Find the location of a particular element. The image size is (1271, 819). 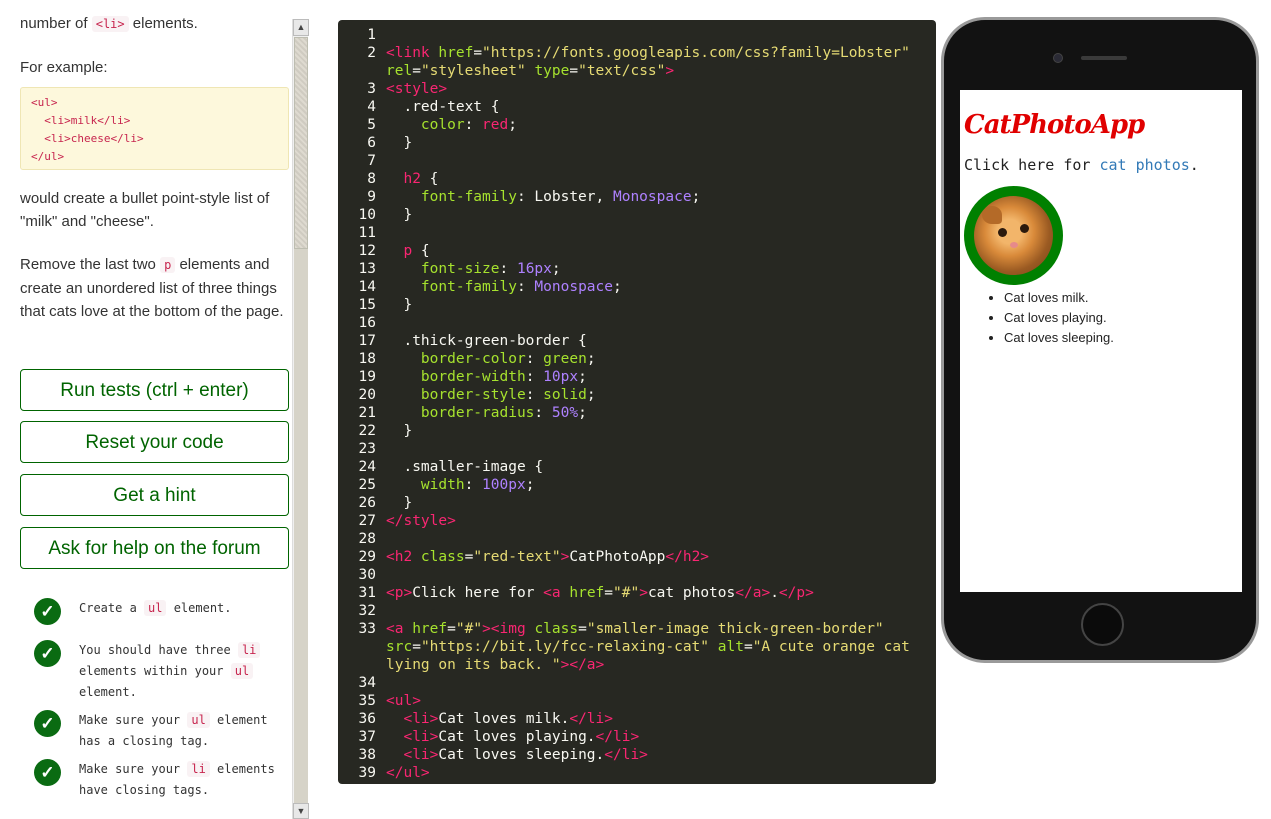

code-token: solid is located at coordinates (565, 395).